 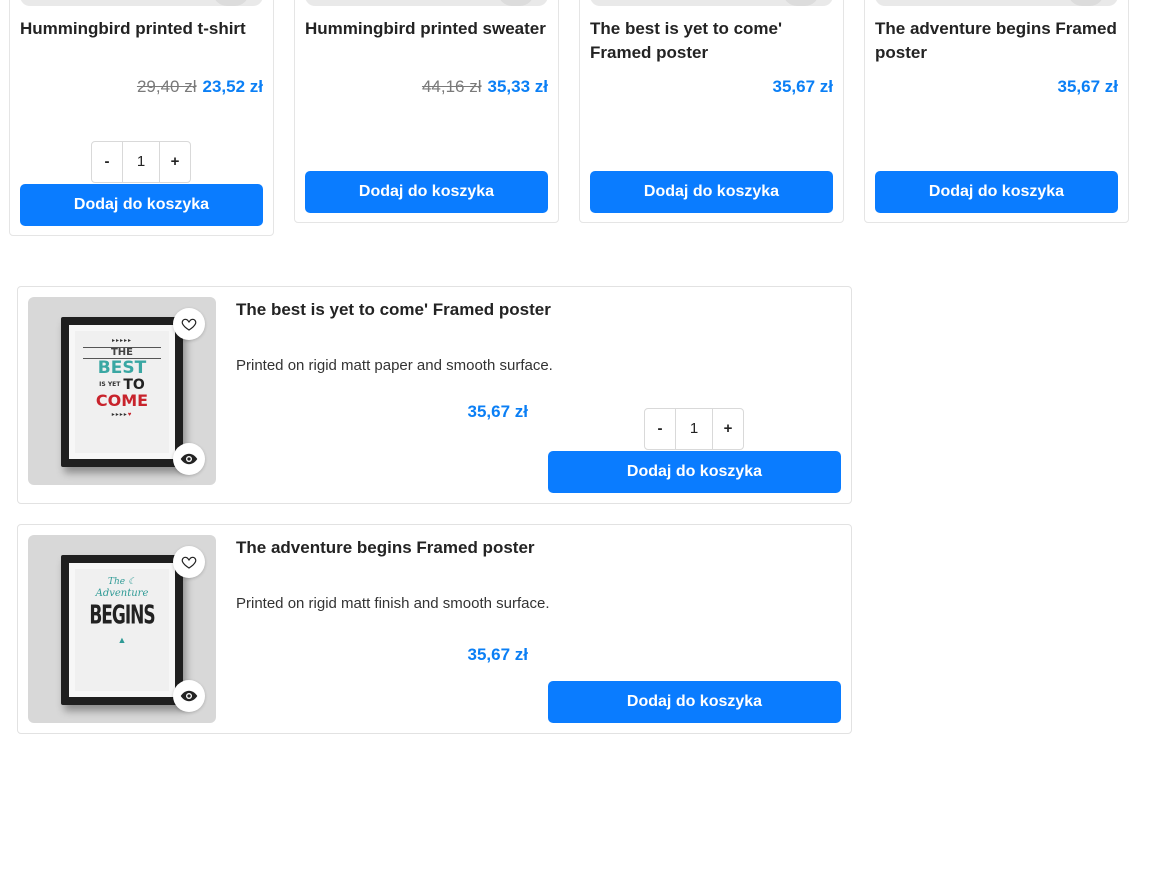 I want to click on sale-price: 35,33 zł, so click(x=518, y=86).